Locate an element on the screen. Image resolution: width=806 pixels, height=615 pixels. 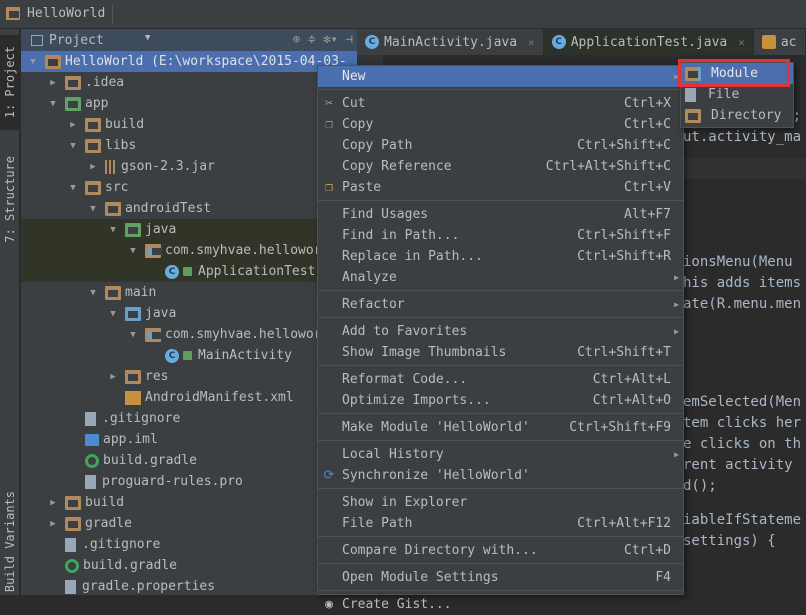
menu-item-optimize-imports: Optimize Imports... Ctrl+Alt+O is located at coordinates (500, 400).